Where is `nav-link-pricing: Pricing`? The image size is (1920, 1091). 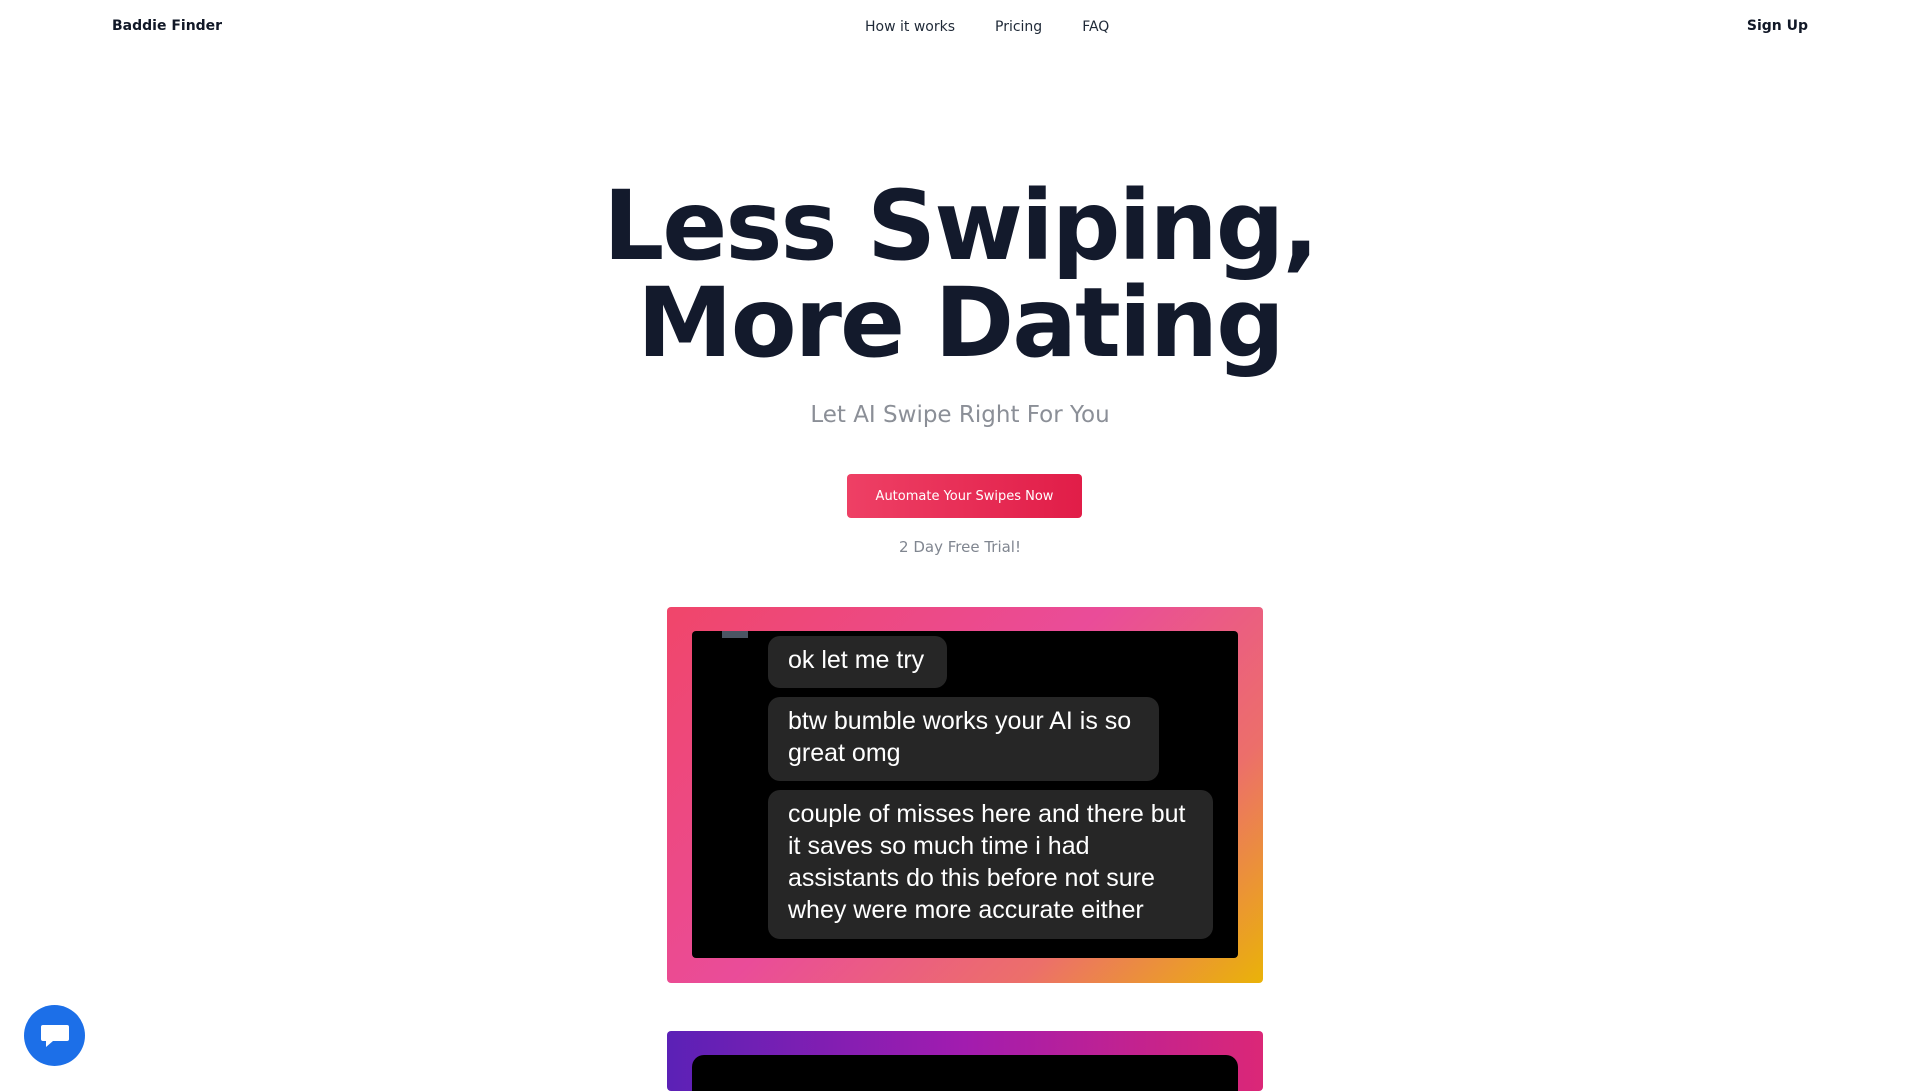
nav-link-pricing: Pricing is located at coordinates (1018, 27).